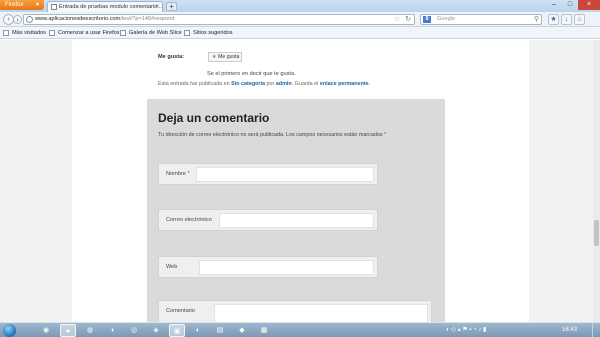  I want to click on refresh-icon: ↻, so click(408, 19).